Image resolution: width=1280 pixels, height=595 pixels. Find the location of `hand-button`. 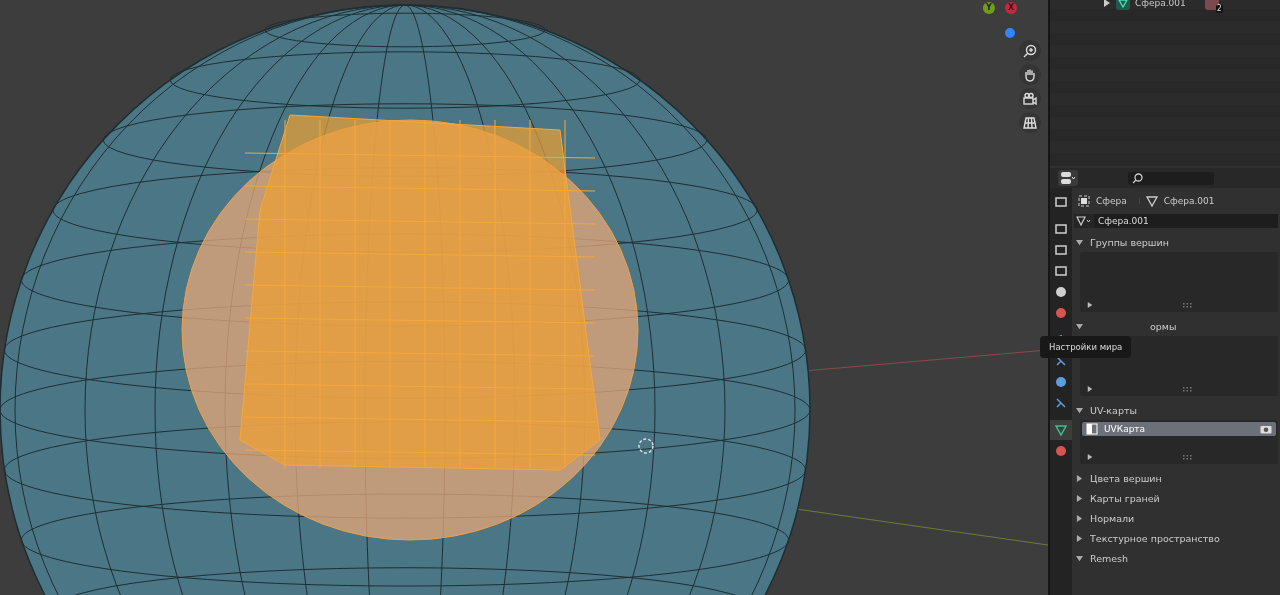

hand-button is located at coordinates (1030, 74).